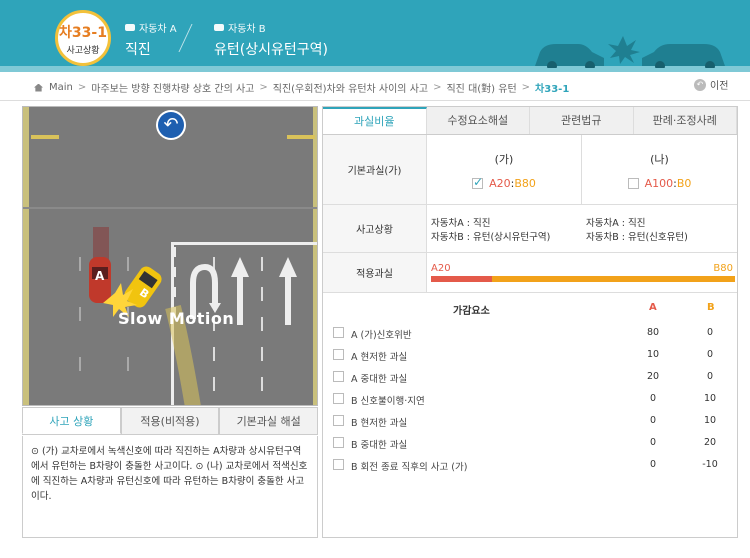  Describe the element at coordinates (491, 237) in the screenshot. I see `ga-car-b: 자동차B : 유턴(상시유턴구역)` at that location.